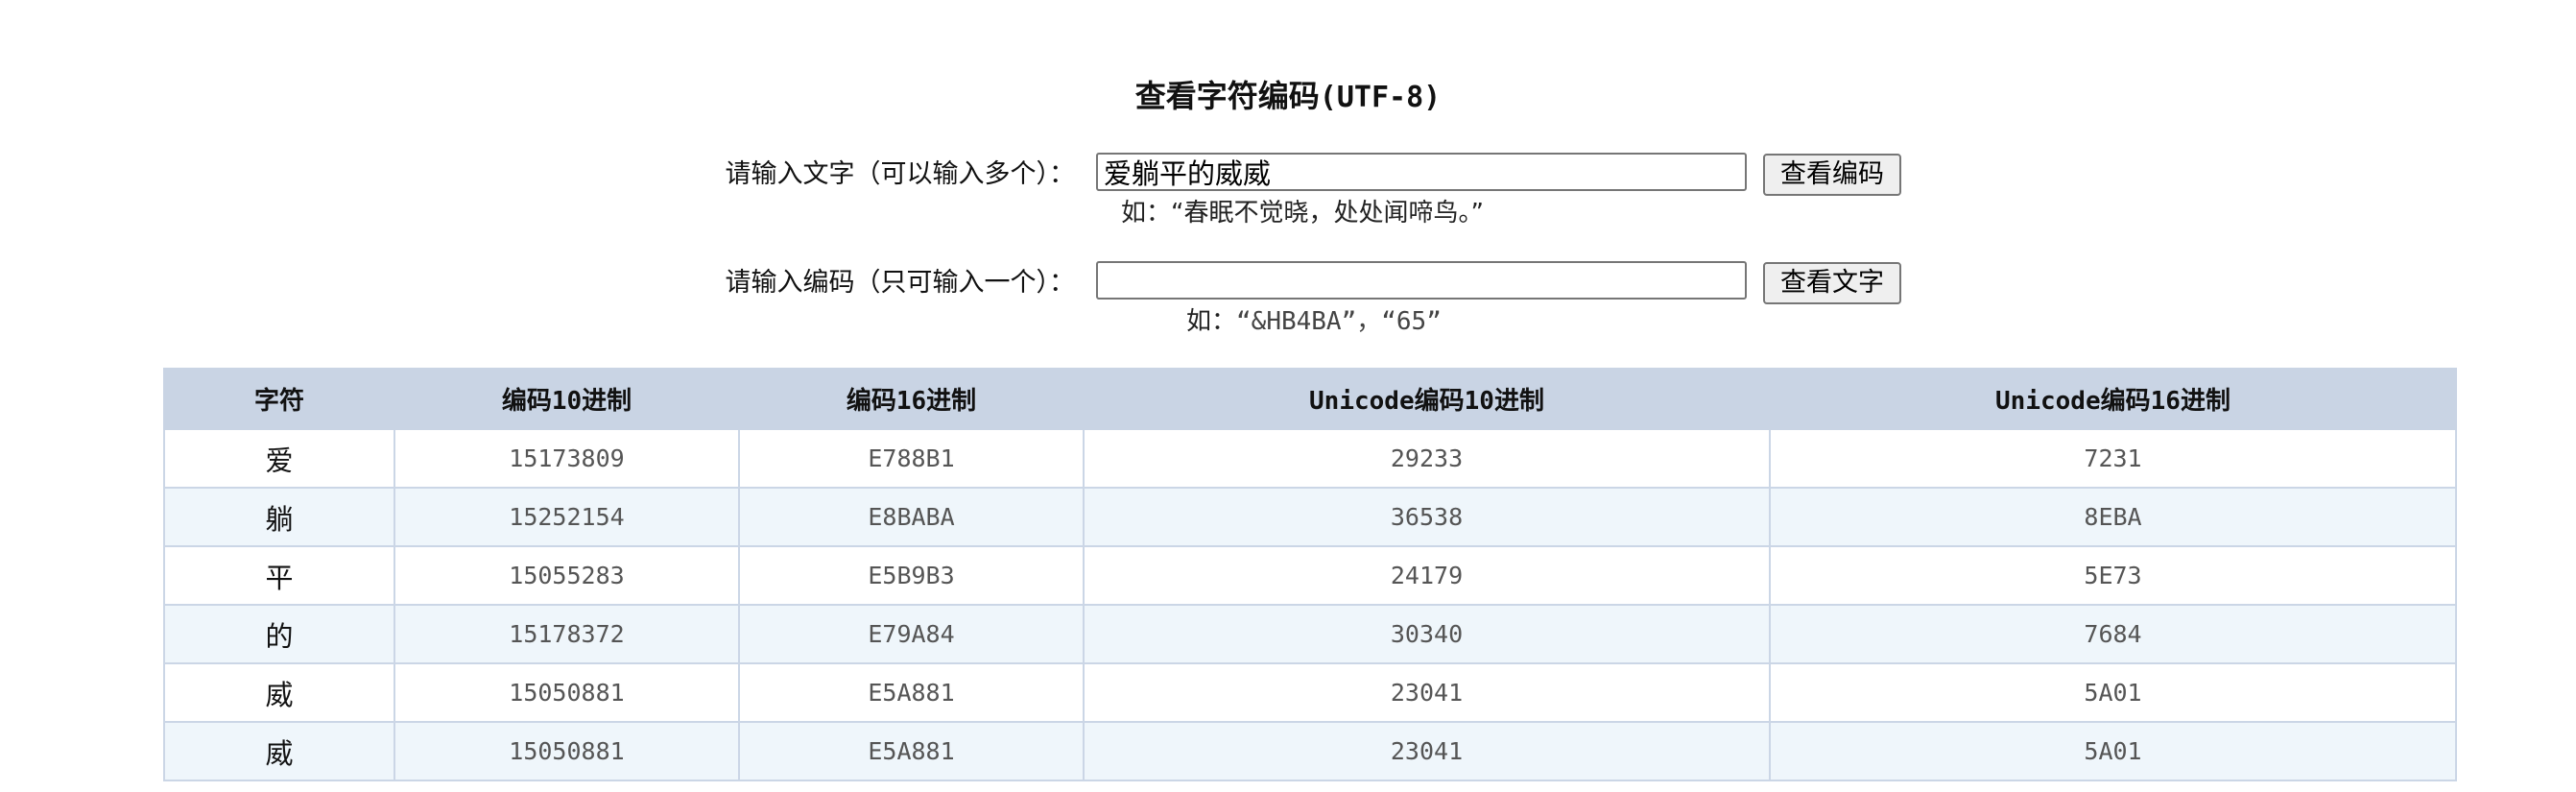 The width and height of the screenshot is (2576, 792). I want to click on text-input-label: 请输入文字（可以输入多个）：, so click(900, 174).